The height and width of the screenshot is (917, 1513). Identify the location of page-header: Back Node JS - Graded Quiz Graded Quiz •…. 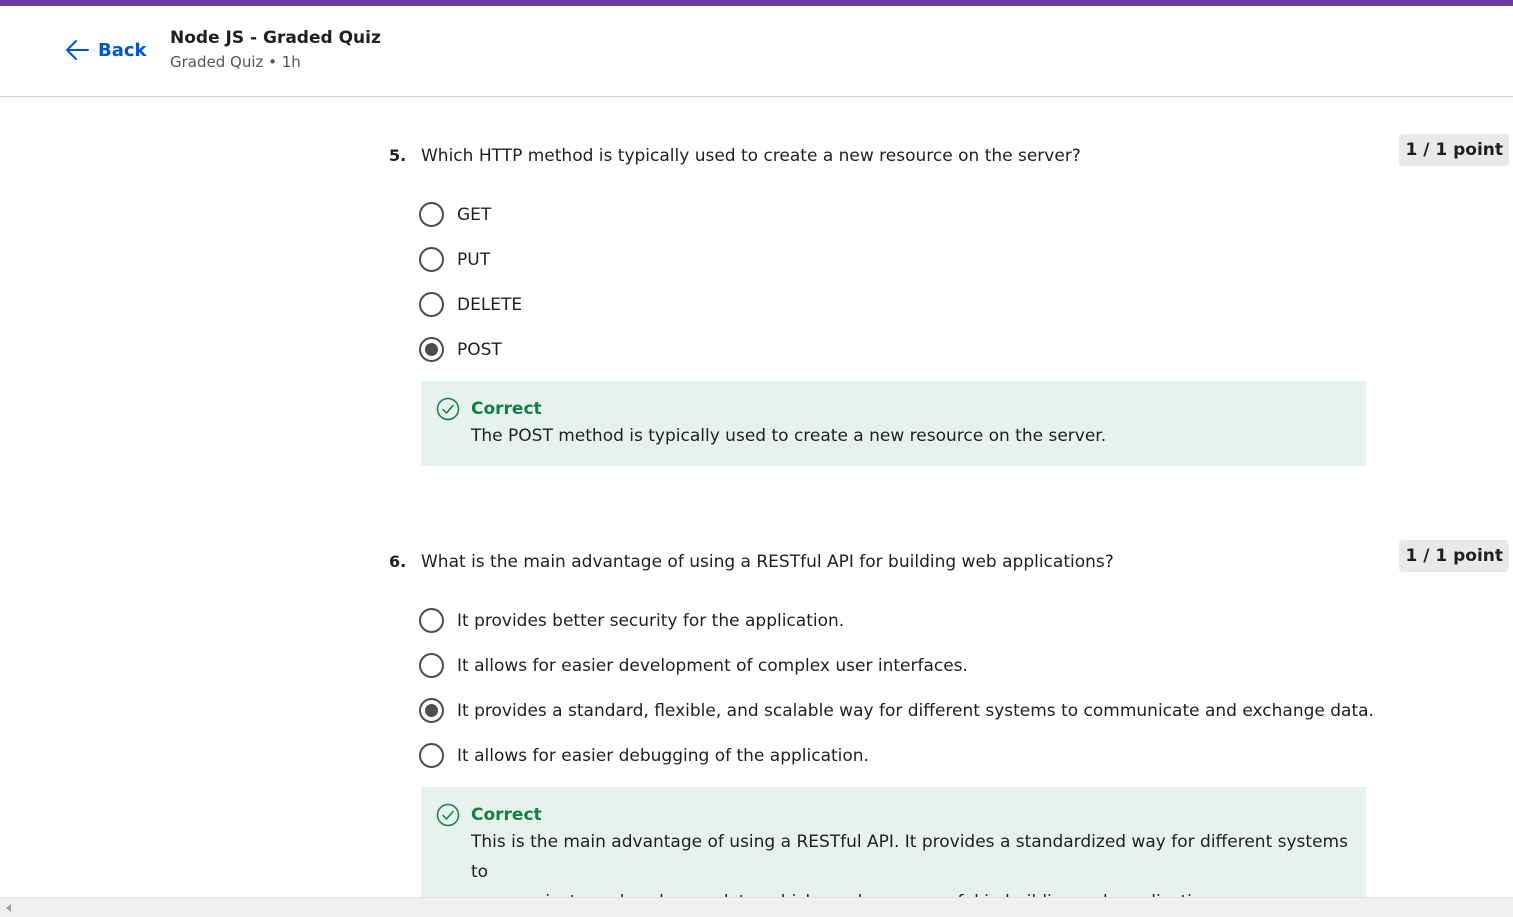
(756, 51).